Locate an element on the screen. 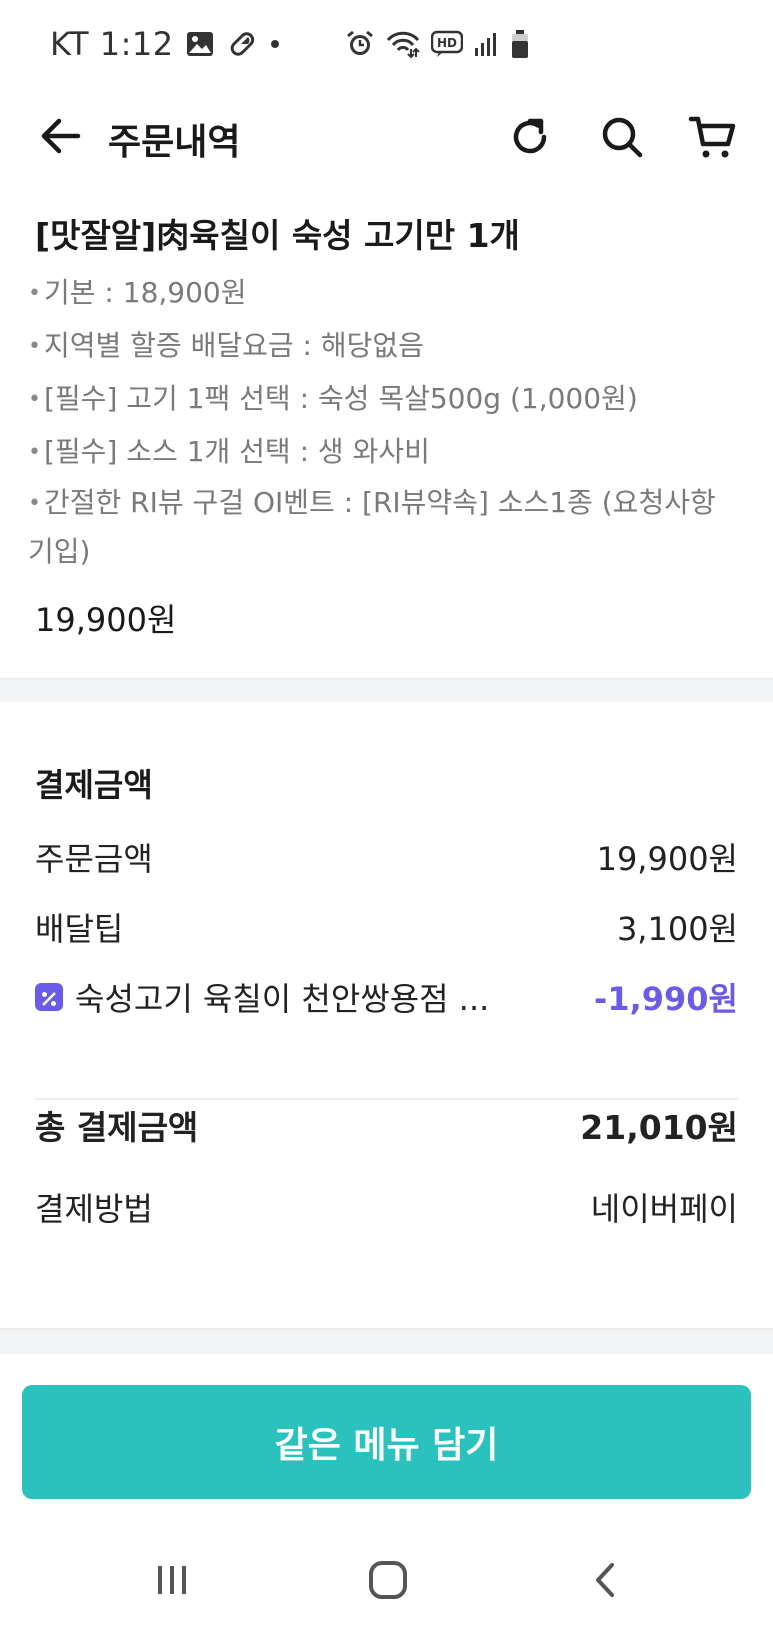 The width and height of the screenshot is (773, 1632). option-text: 기본 : 18,900원 is located at coordinates (145, 292).